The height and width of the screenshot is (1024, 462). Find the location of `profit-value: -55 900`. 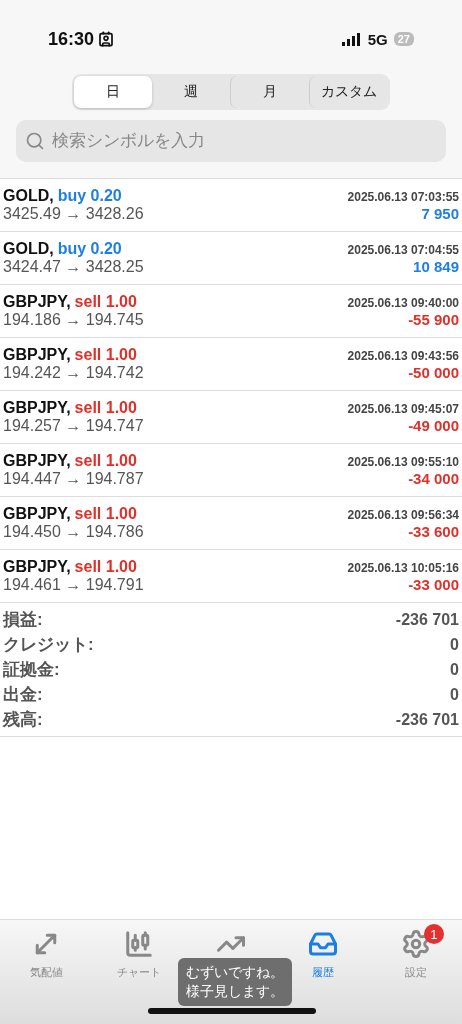

profit-value: -55 900 is located at coordinates (433, 319).